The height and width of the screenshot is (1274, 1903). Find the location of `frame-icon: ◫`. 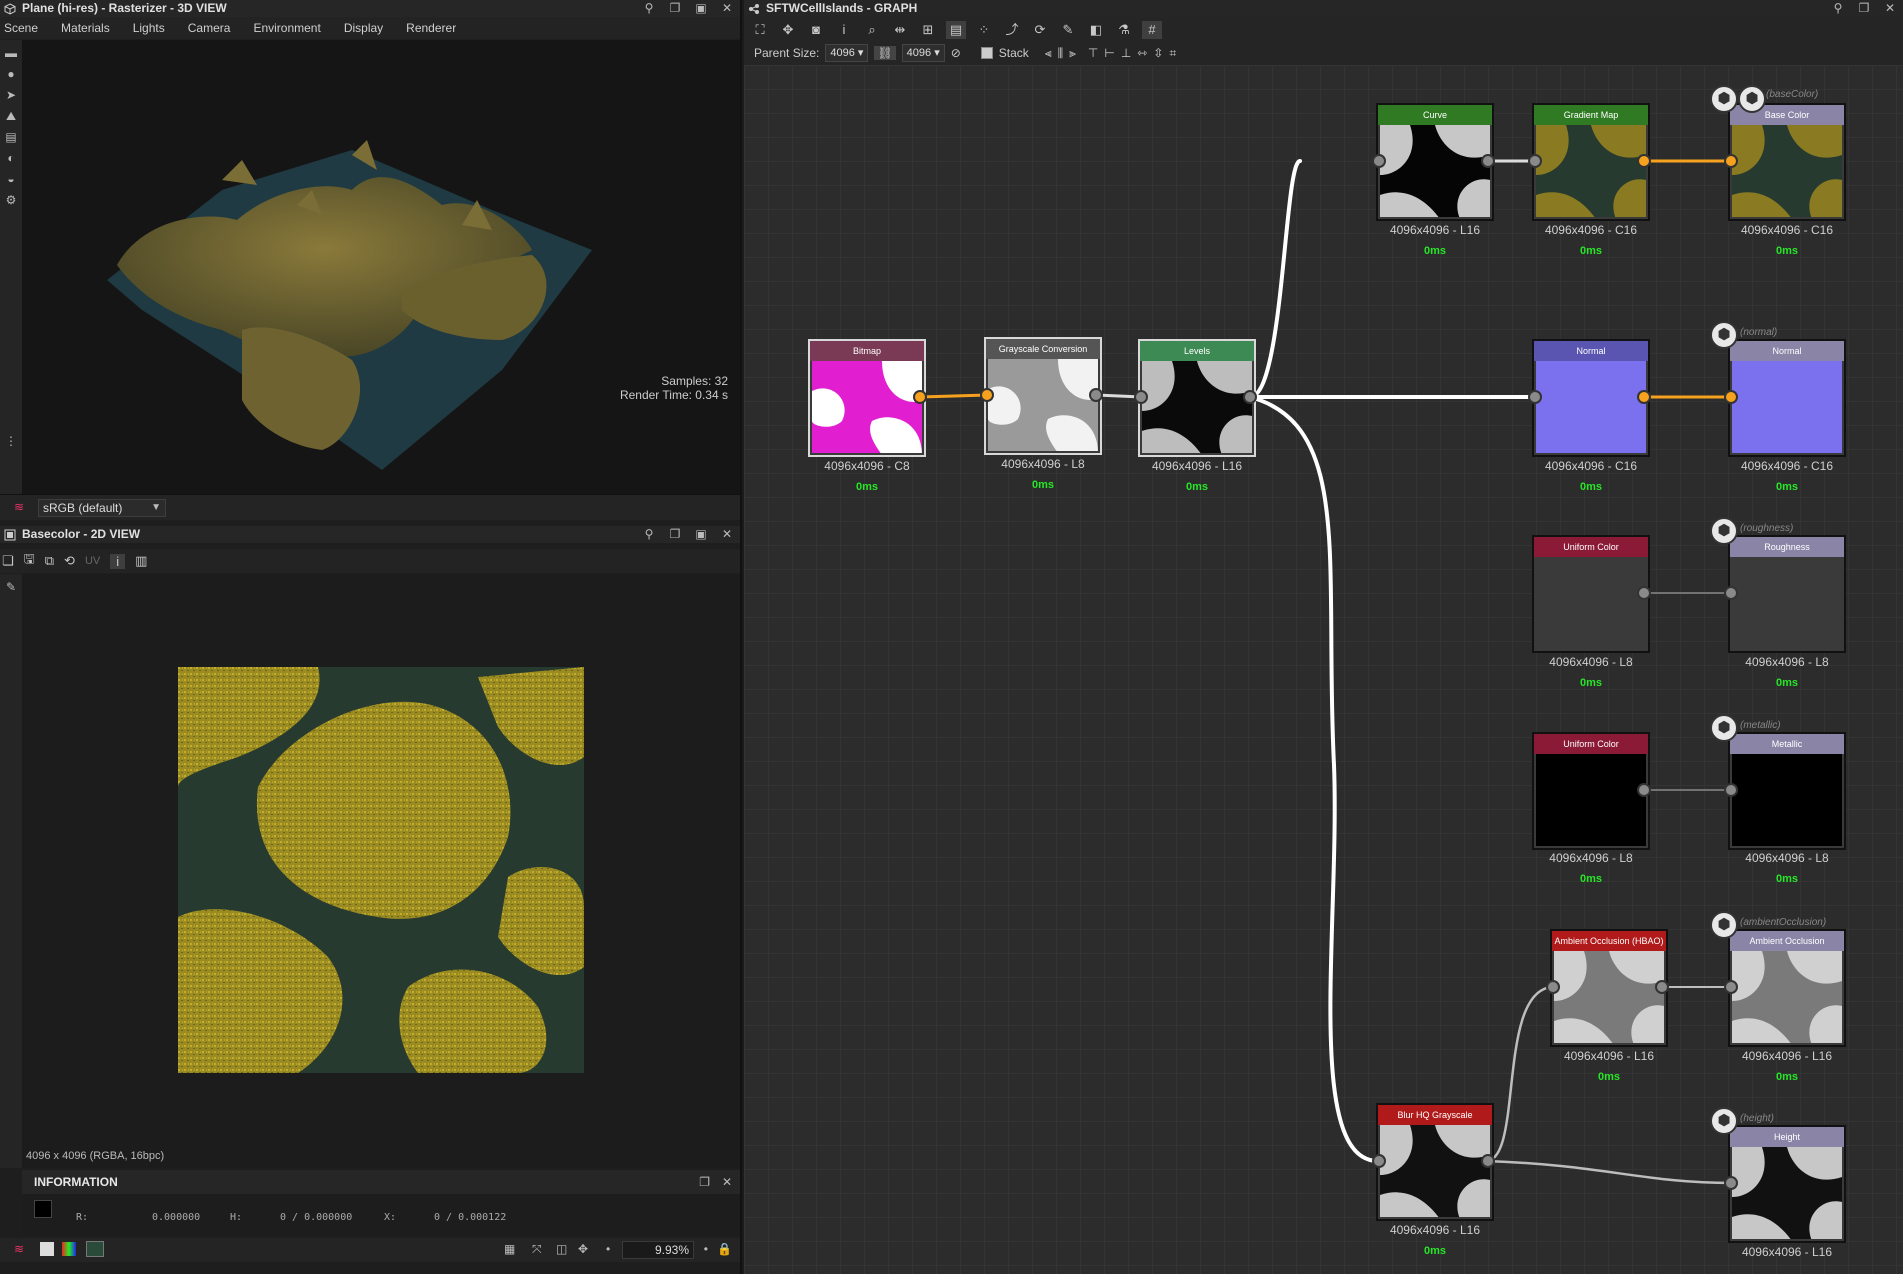

frame-icon: ◫ is located at coordinates (561, 1249).